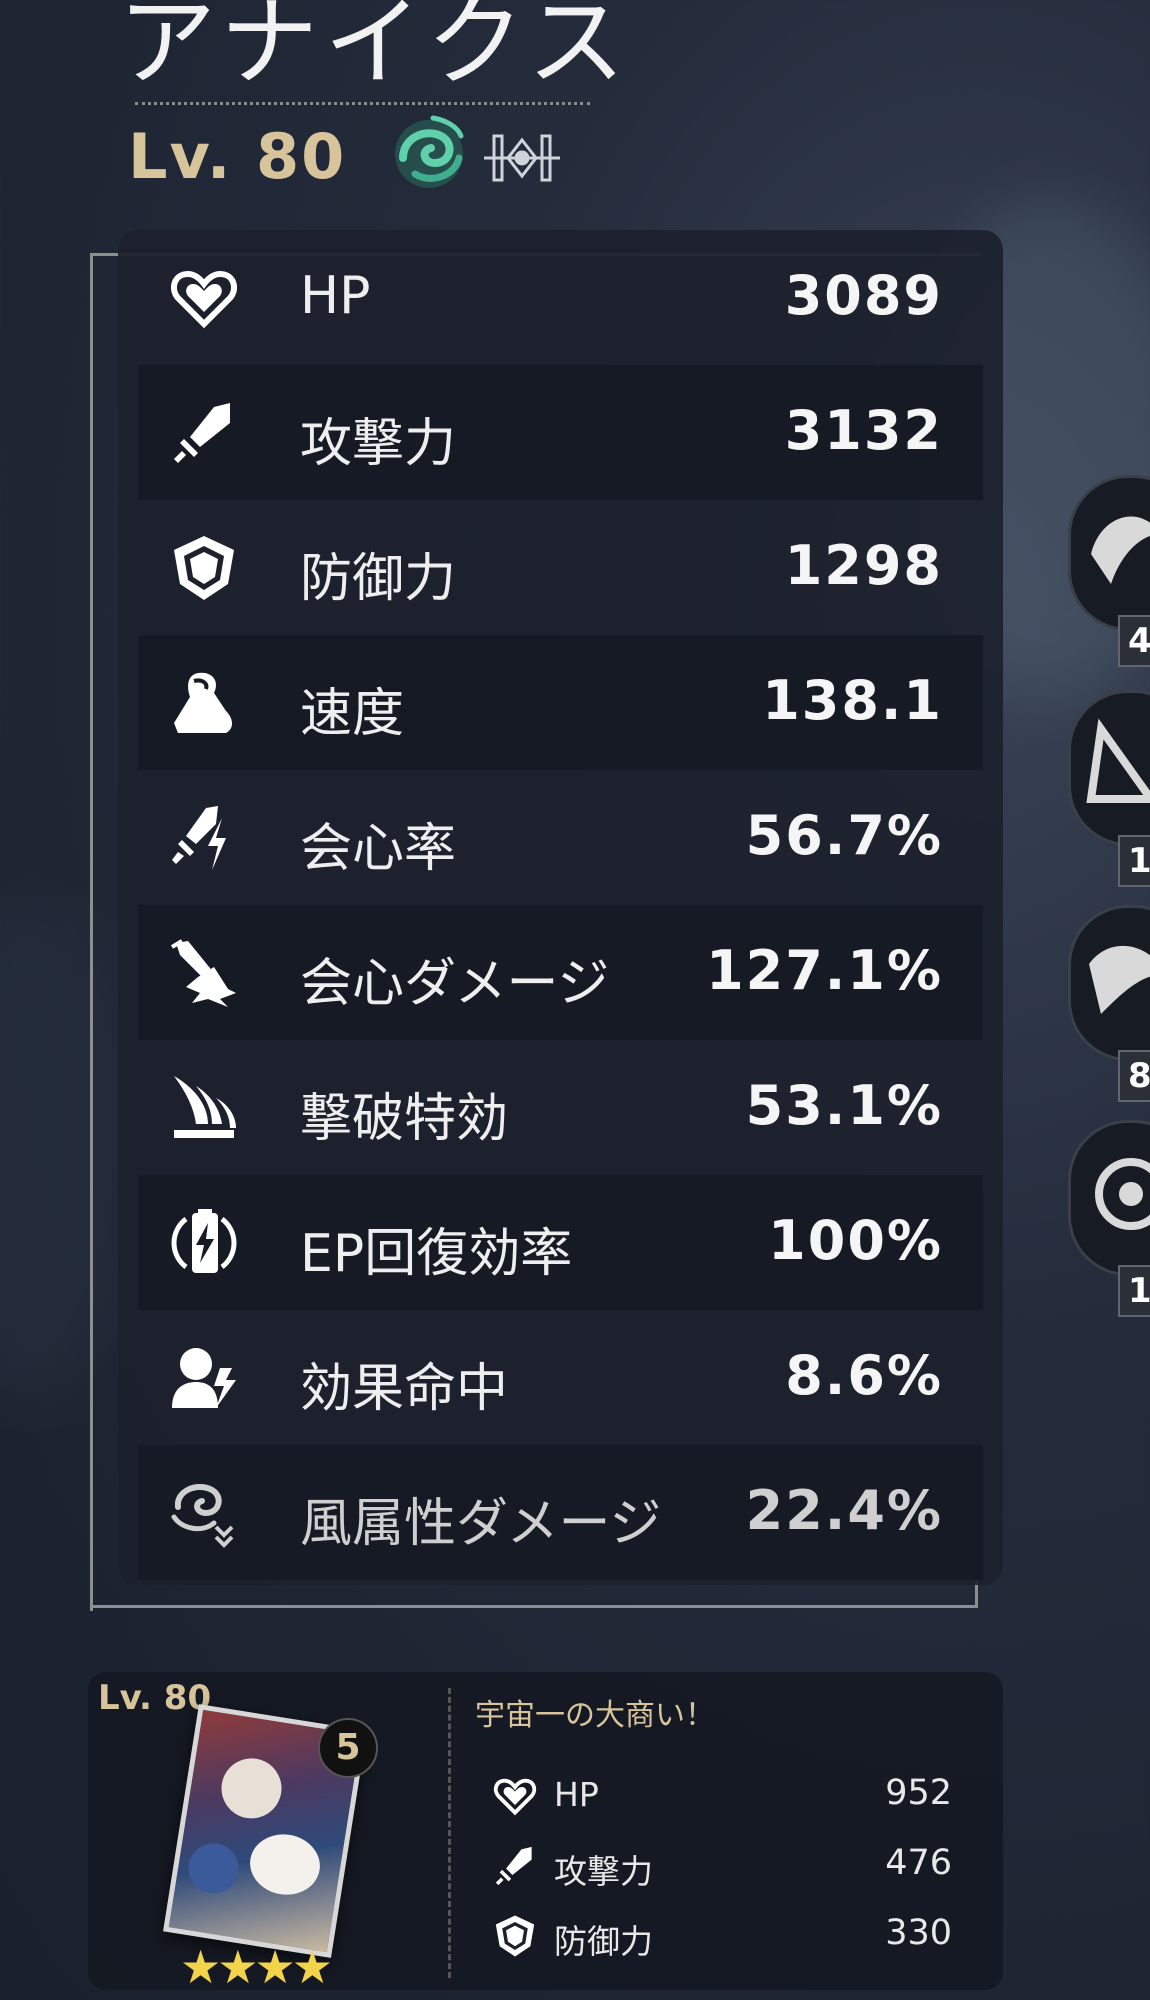 The image size is (1150, 2000). What do you see at coordinates (155, 1698) in the screenshot?
I see `light-cone-level: Lv. 80` at bounding box center [155, 1698].